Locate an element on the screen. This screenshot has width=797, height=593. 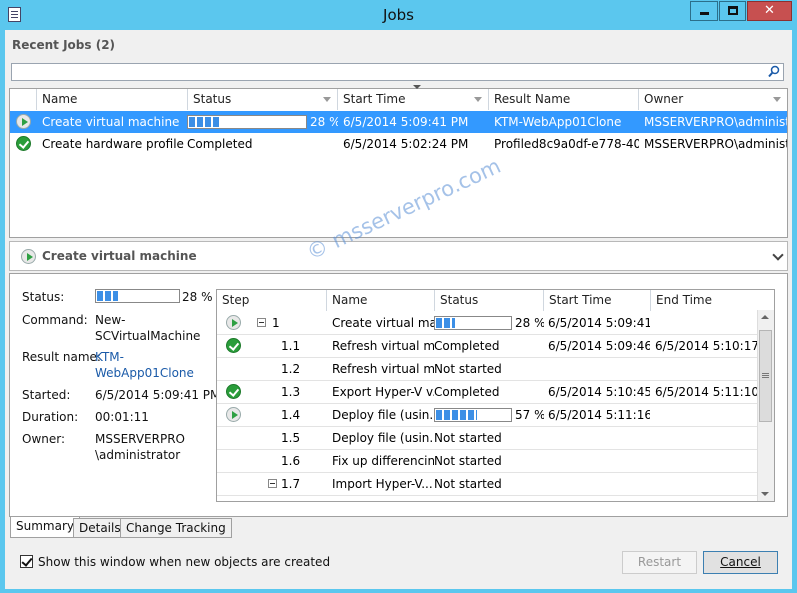
job-start-time: 6/5/2014 5:02:24 PM is located at coordinates (406, 144).